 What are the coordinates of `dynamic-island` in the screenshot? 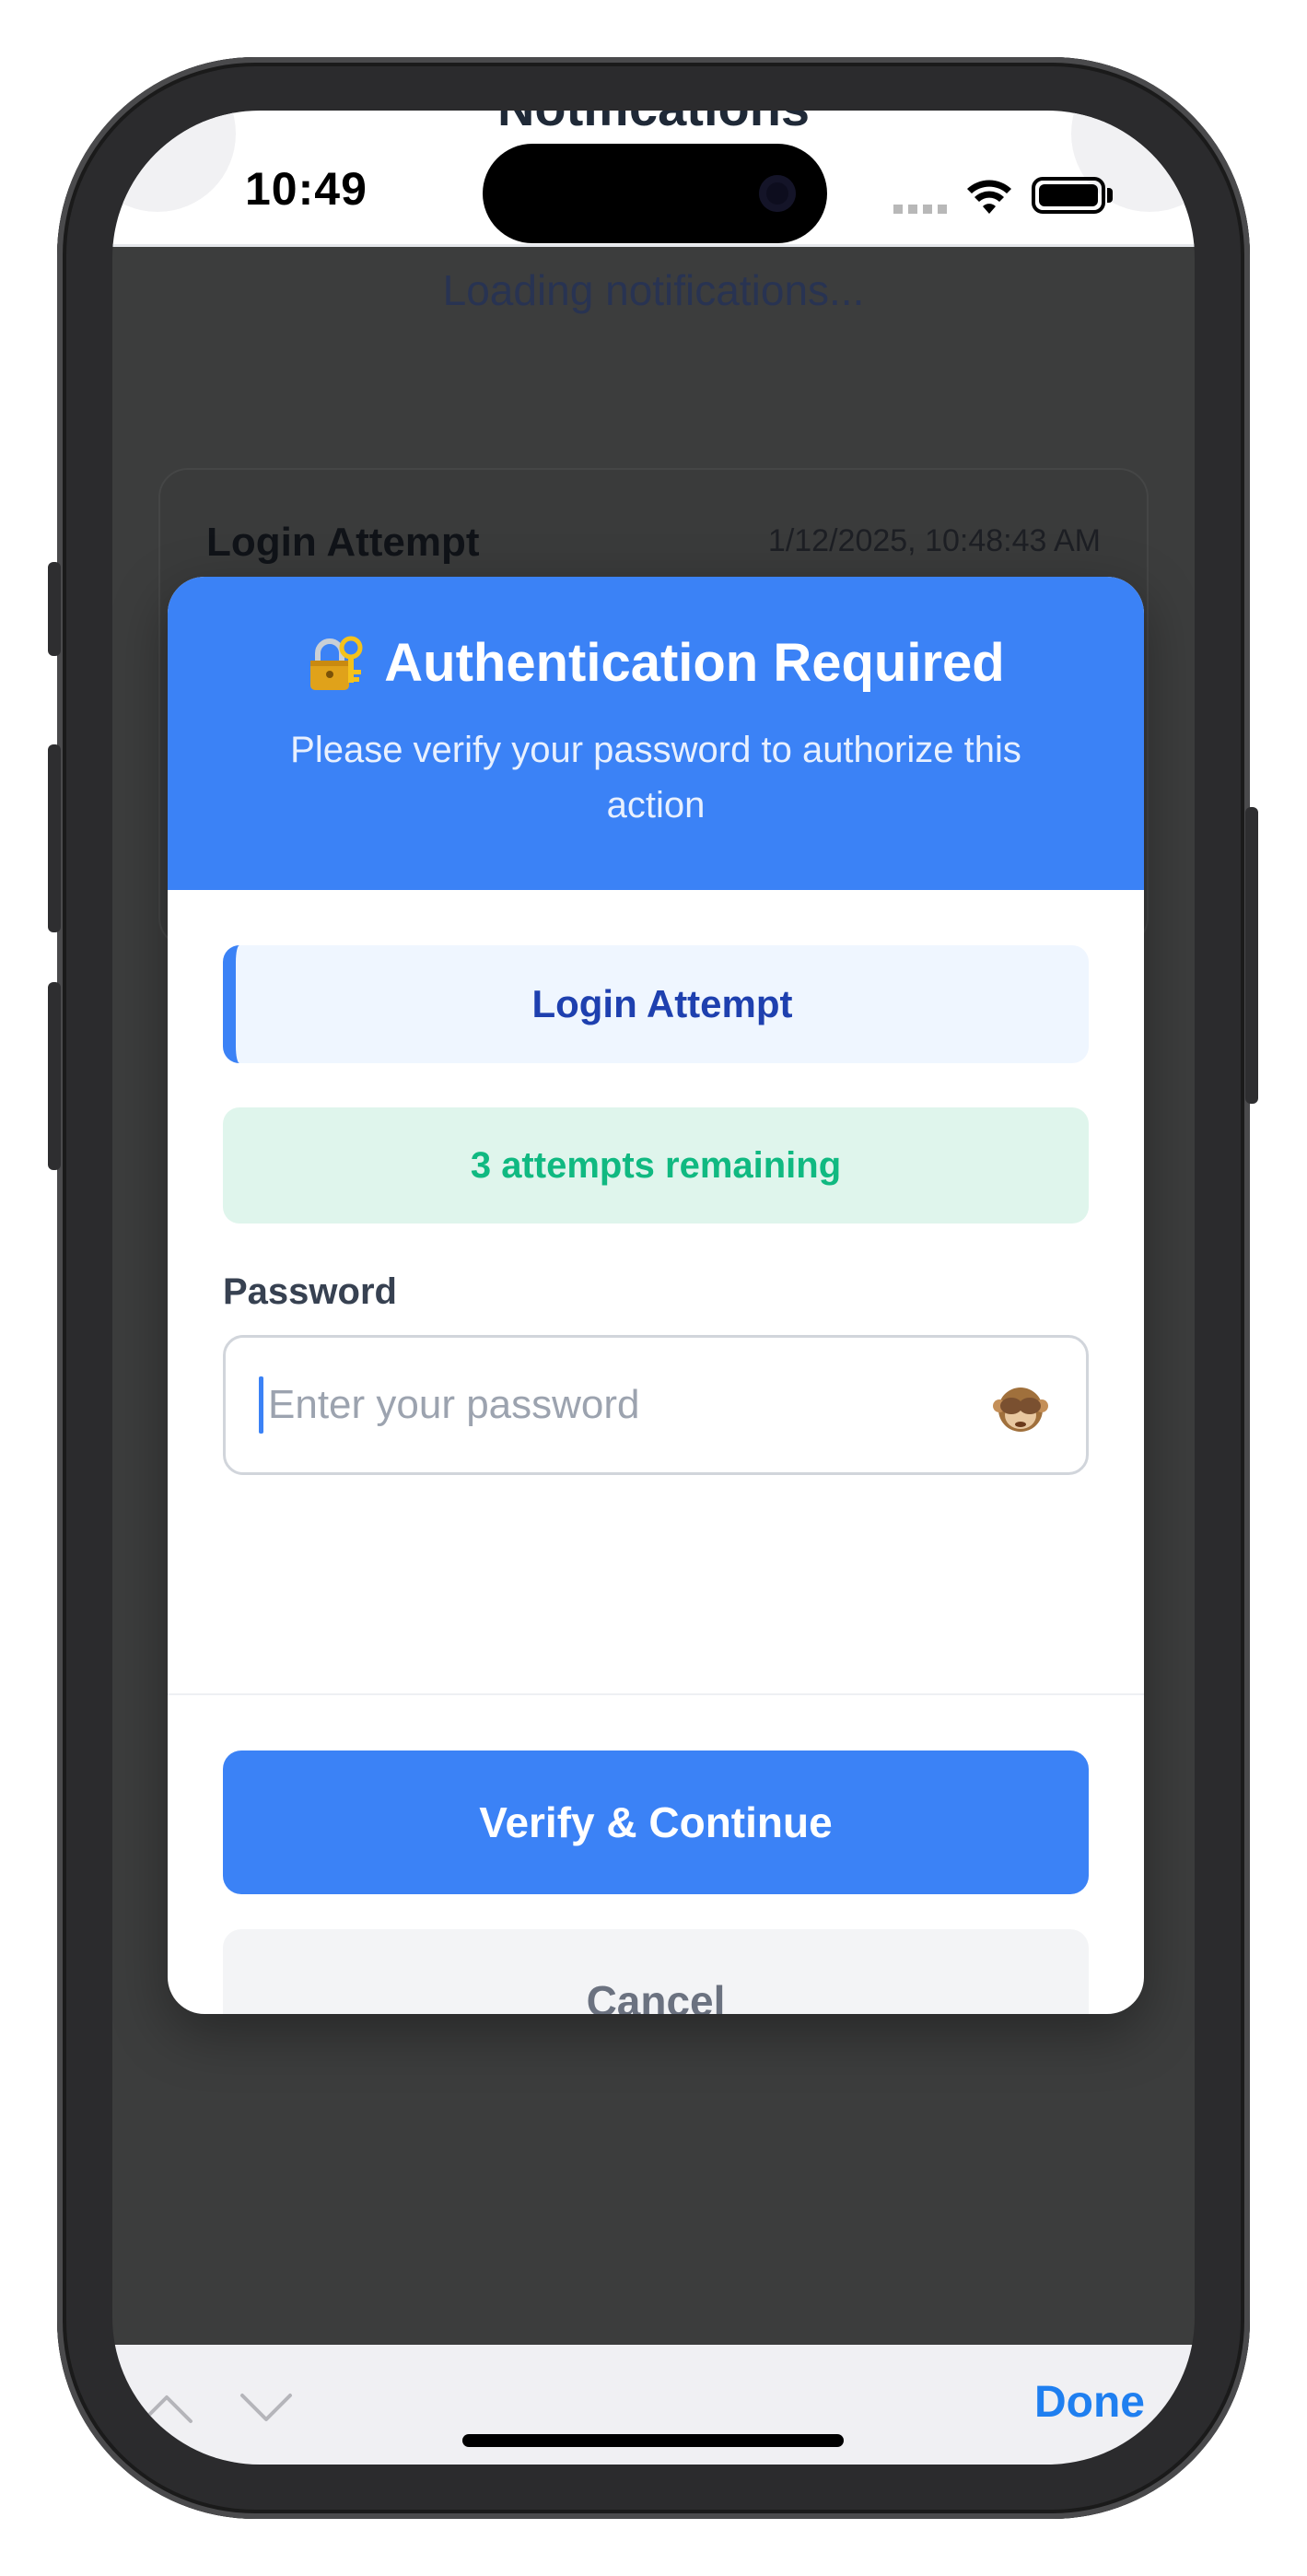 It's located at (655, 193).